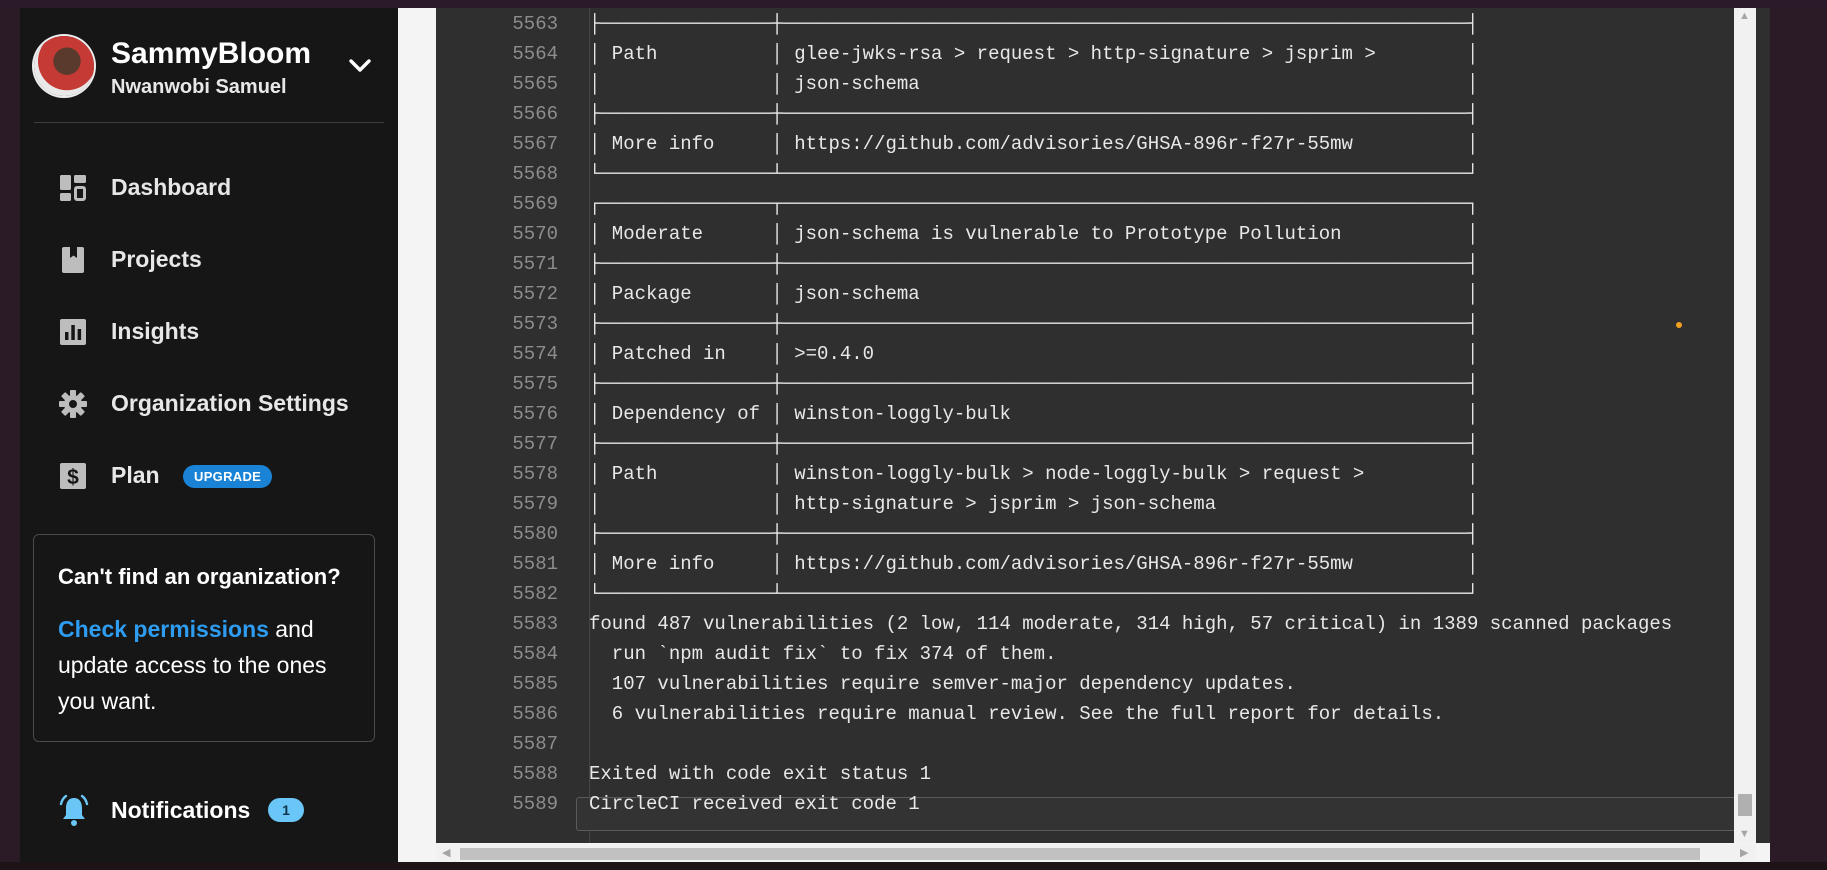 The width and height of the screenshot is (1827, 870). Describe the element at coordinates (535, 54) in the screenshot. I see `line-number: 5564` at that location.